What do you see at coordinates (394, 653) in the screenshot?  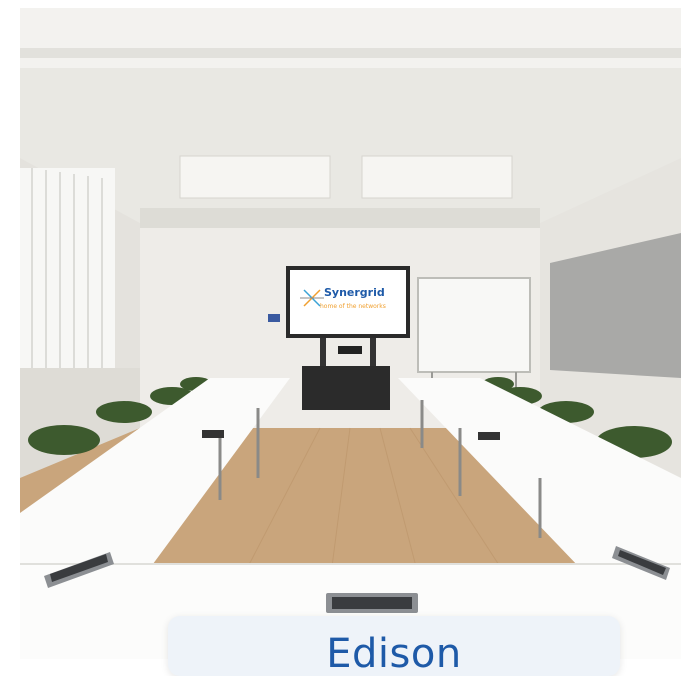 I see `room-name-title: Edison` at bounding box center [394, 653].